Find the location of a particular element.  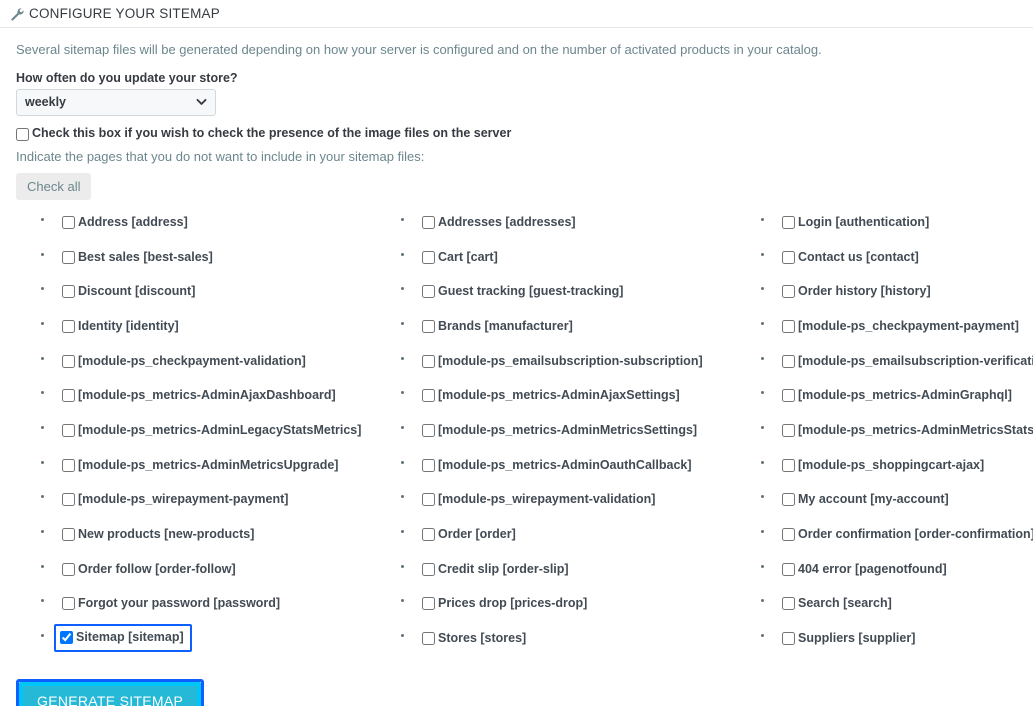

page-item: [module-ps_wirepayment-payment] is located at coordinates (175, 499).